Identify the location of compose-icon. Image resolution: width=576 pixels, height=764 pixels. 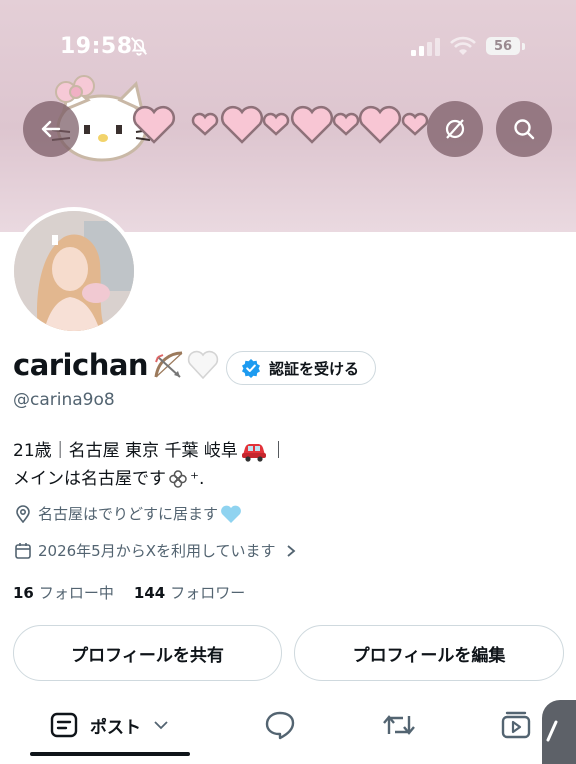
(552, 731).